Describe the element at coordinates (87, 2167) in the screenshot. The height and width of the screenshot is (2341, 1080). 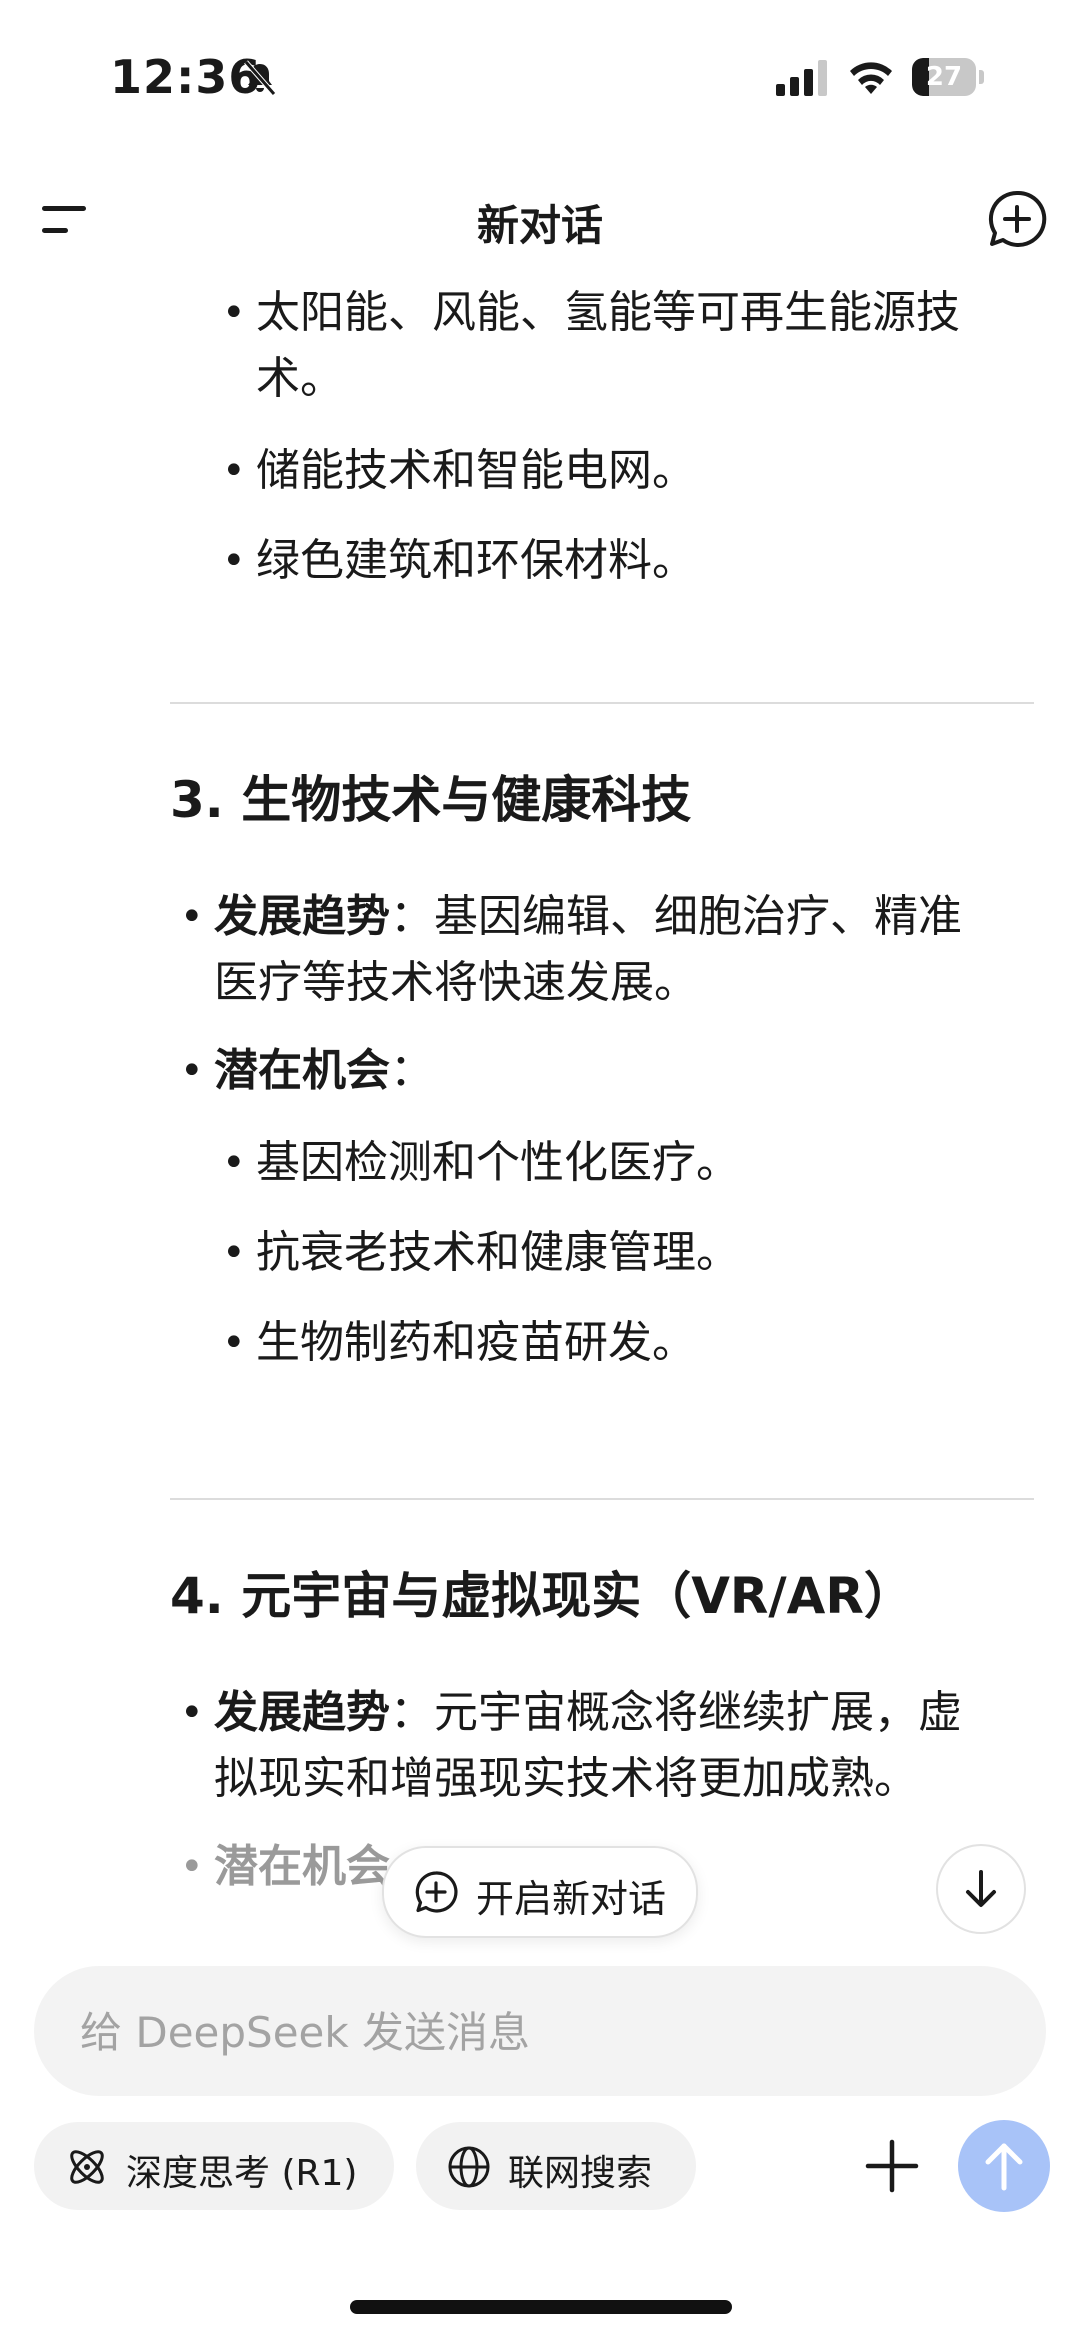
I see `atom-icon` at that location.